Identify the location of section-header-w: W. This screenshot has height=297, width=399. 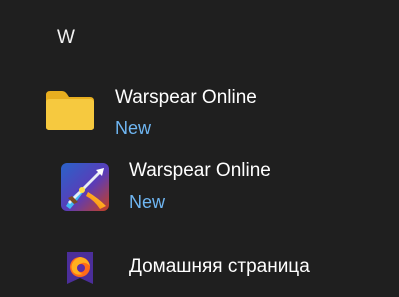
(66, 38).